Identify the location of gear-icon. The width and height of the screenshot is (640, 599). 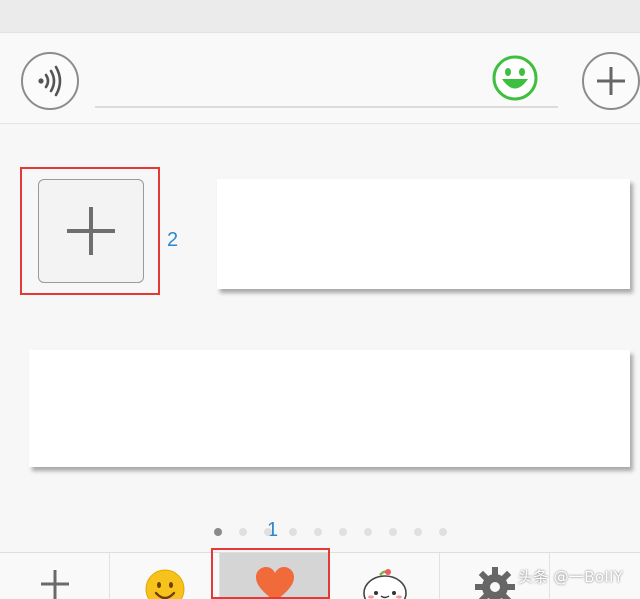
(494, 583).